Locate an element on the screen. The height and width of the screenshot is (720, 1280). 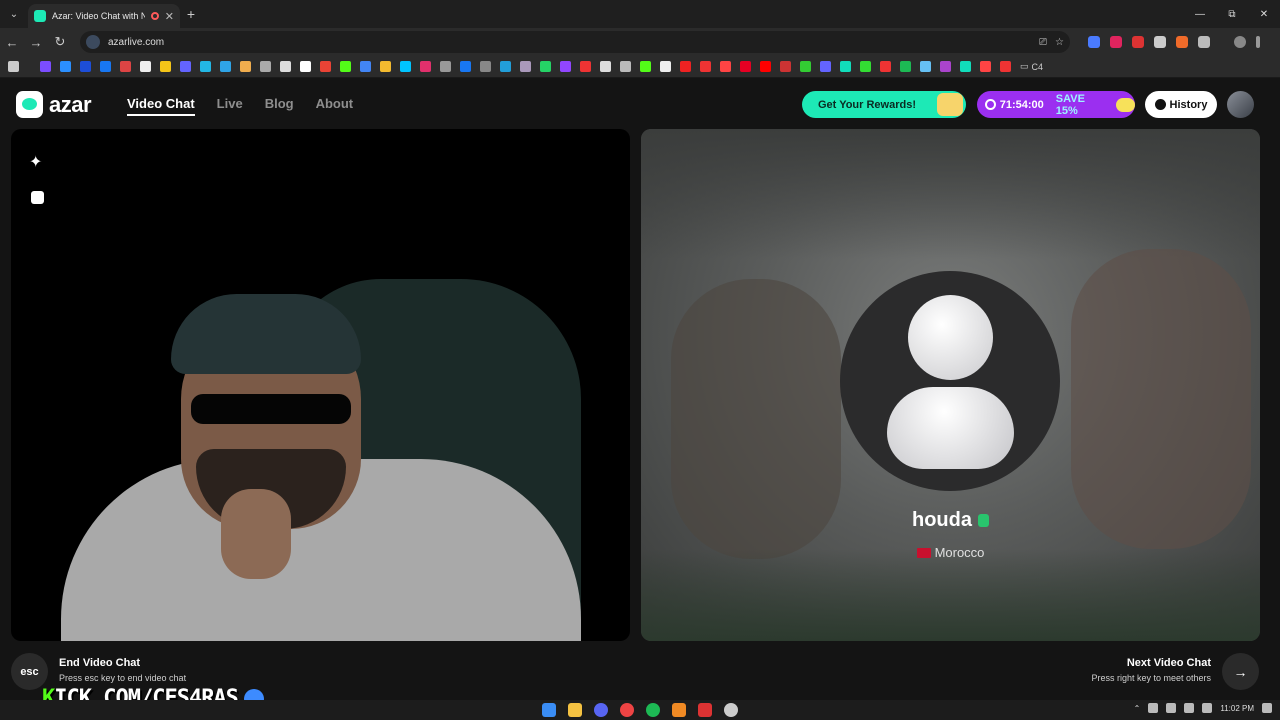
back-icon: ← is located at coordinates (12, 42).